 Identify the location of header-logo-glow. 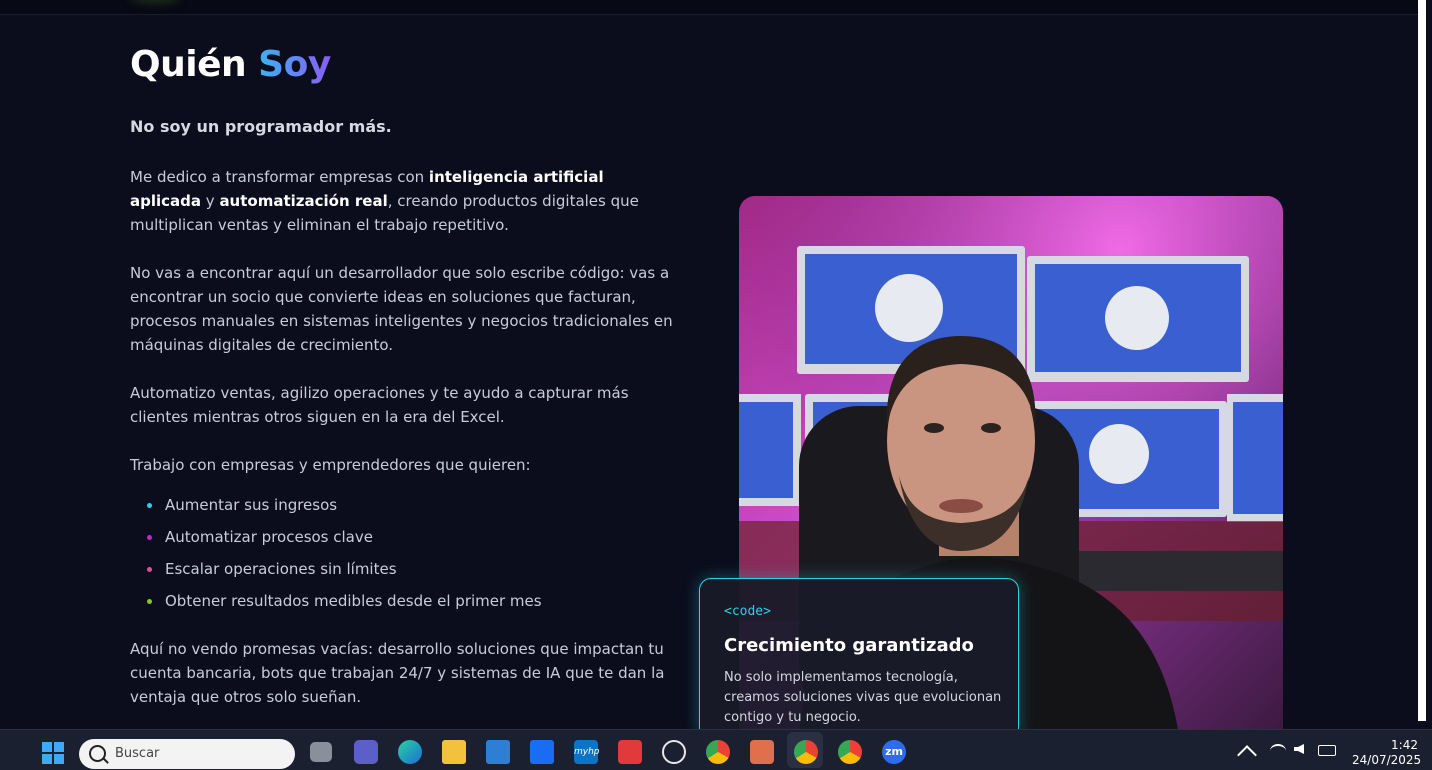
(155, 2).